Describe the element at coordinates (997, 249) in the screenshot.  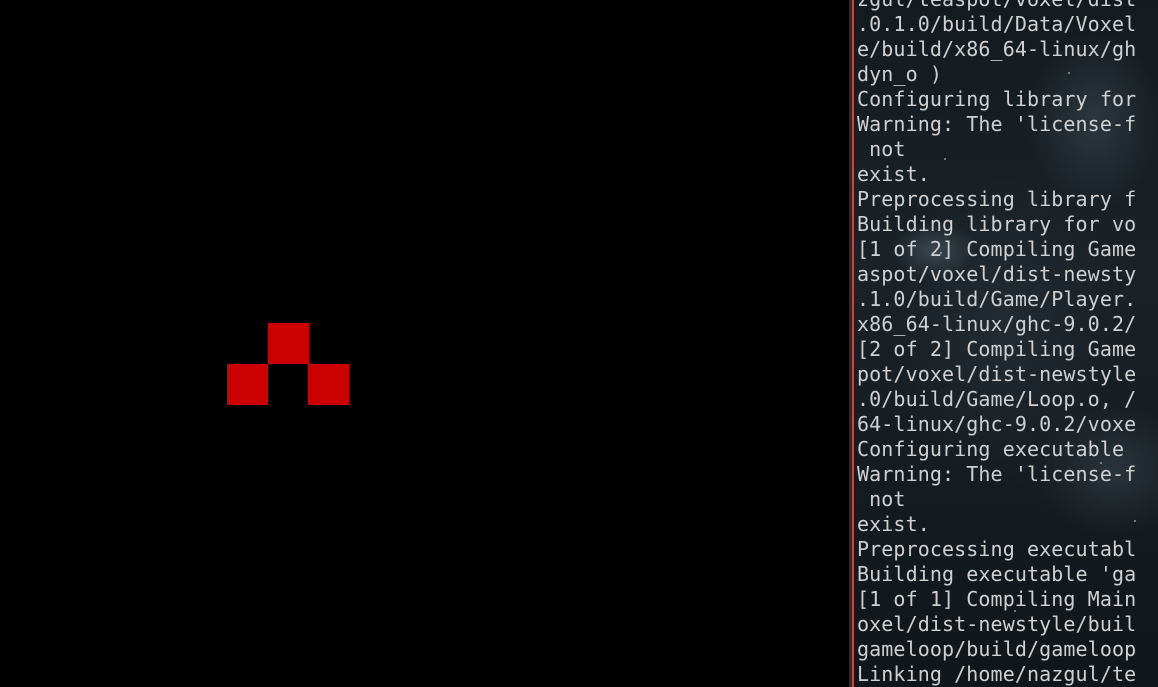
I see `terminal-line: [1 of 2] Compiling Game` at that location.